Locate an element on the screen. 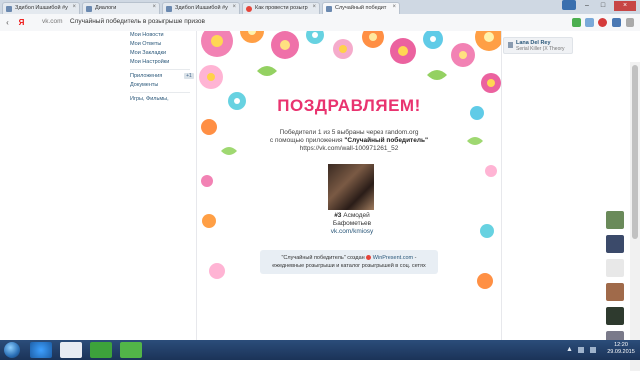  maximize-icon: □ is located at coordinates (603, 6).